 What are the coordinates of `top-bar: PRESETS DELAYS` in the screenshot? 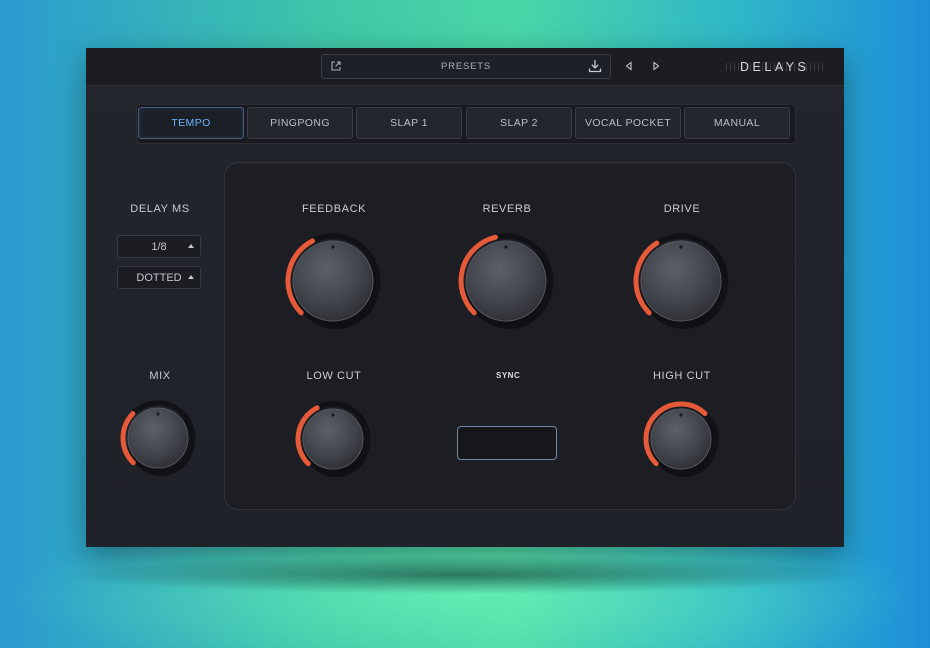 It's located at (465, 67).